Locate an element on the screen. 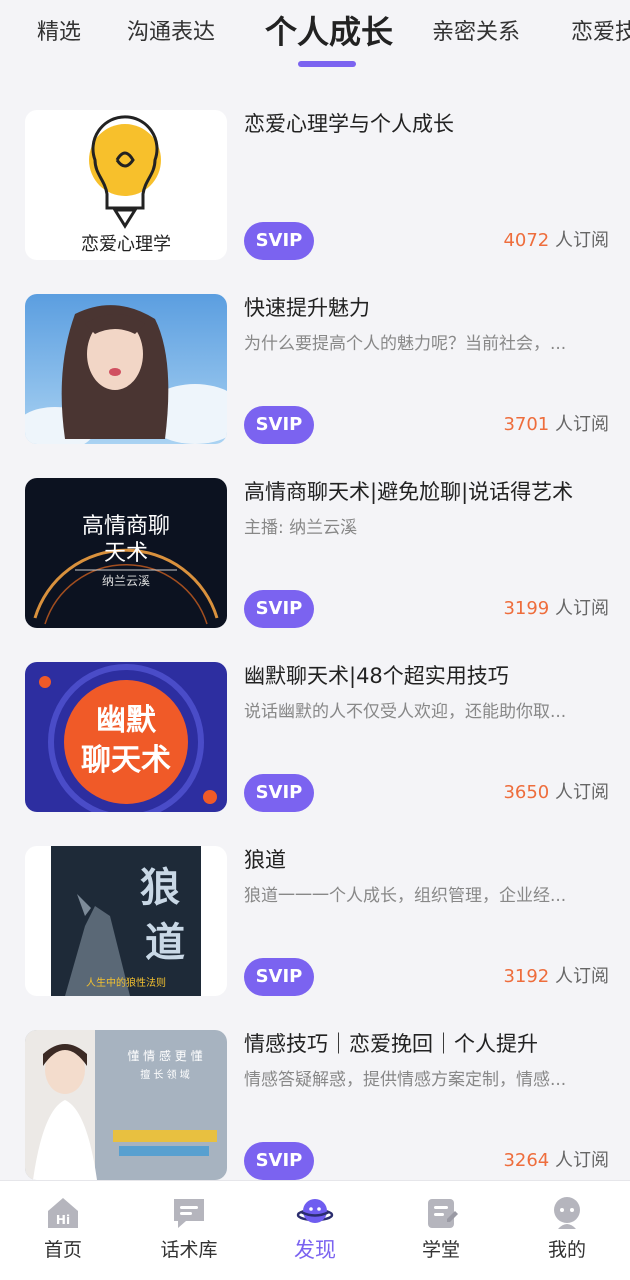 The image size is (630, 1280). course-cover: 高情商聊 天术 纳兰云溪 is located at coordinates (126, 553).